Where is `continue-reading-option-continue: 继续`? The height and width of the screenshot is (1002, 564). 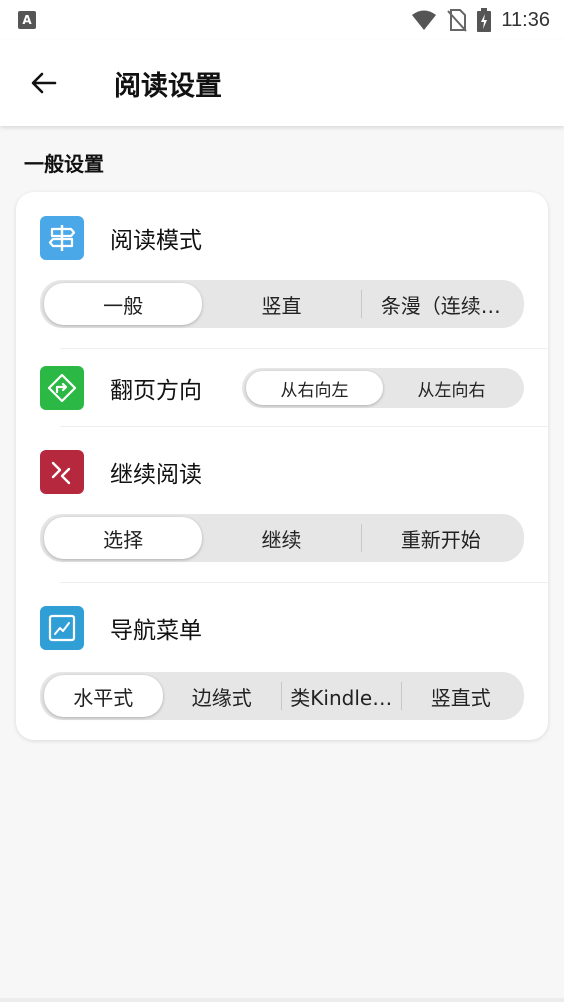 continue-reading-option-continue: 继续 is located at coordinates (281, 538).